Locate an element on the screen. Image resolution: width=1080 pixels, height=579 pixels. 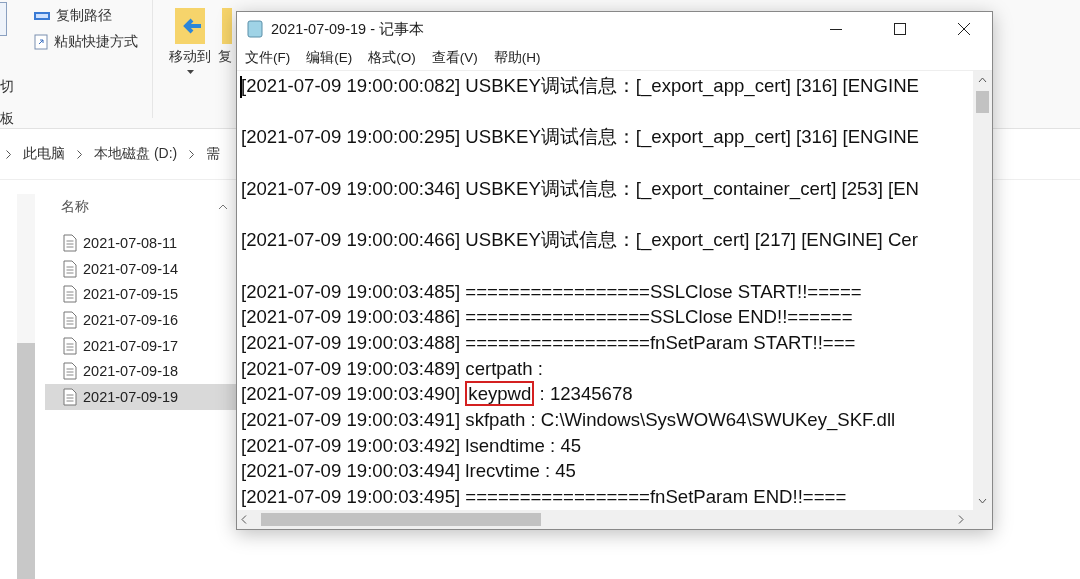
folder-icon is located at coordinates (190, 26).